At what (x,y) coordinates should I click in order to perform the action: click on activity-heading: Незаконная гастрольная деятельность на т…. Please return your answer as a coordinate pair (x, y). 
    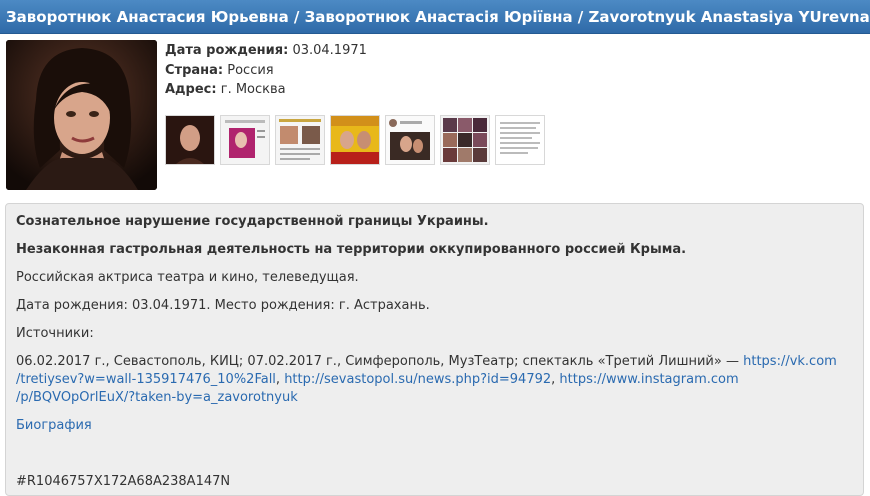
    Looking at the image, I should click on (351, 249).